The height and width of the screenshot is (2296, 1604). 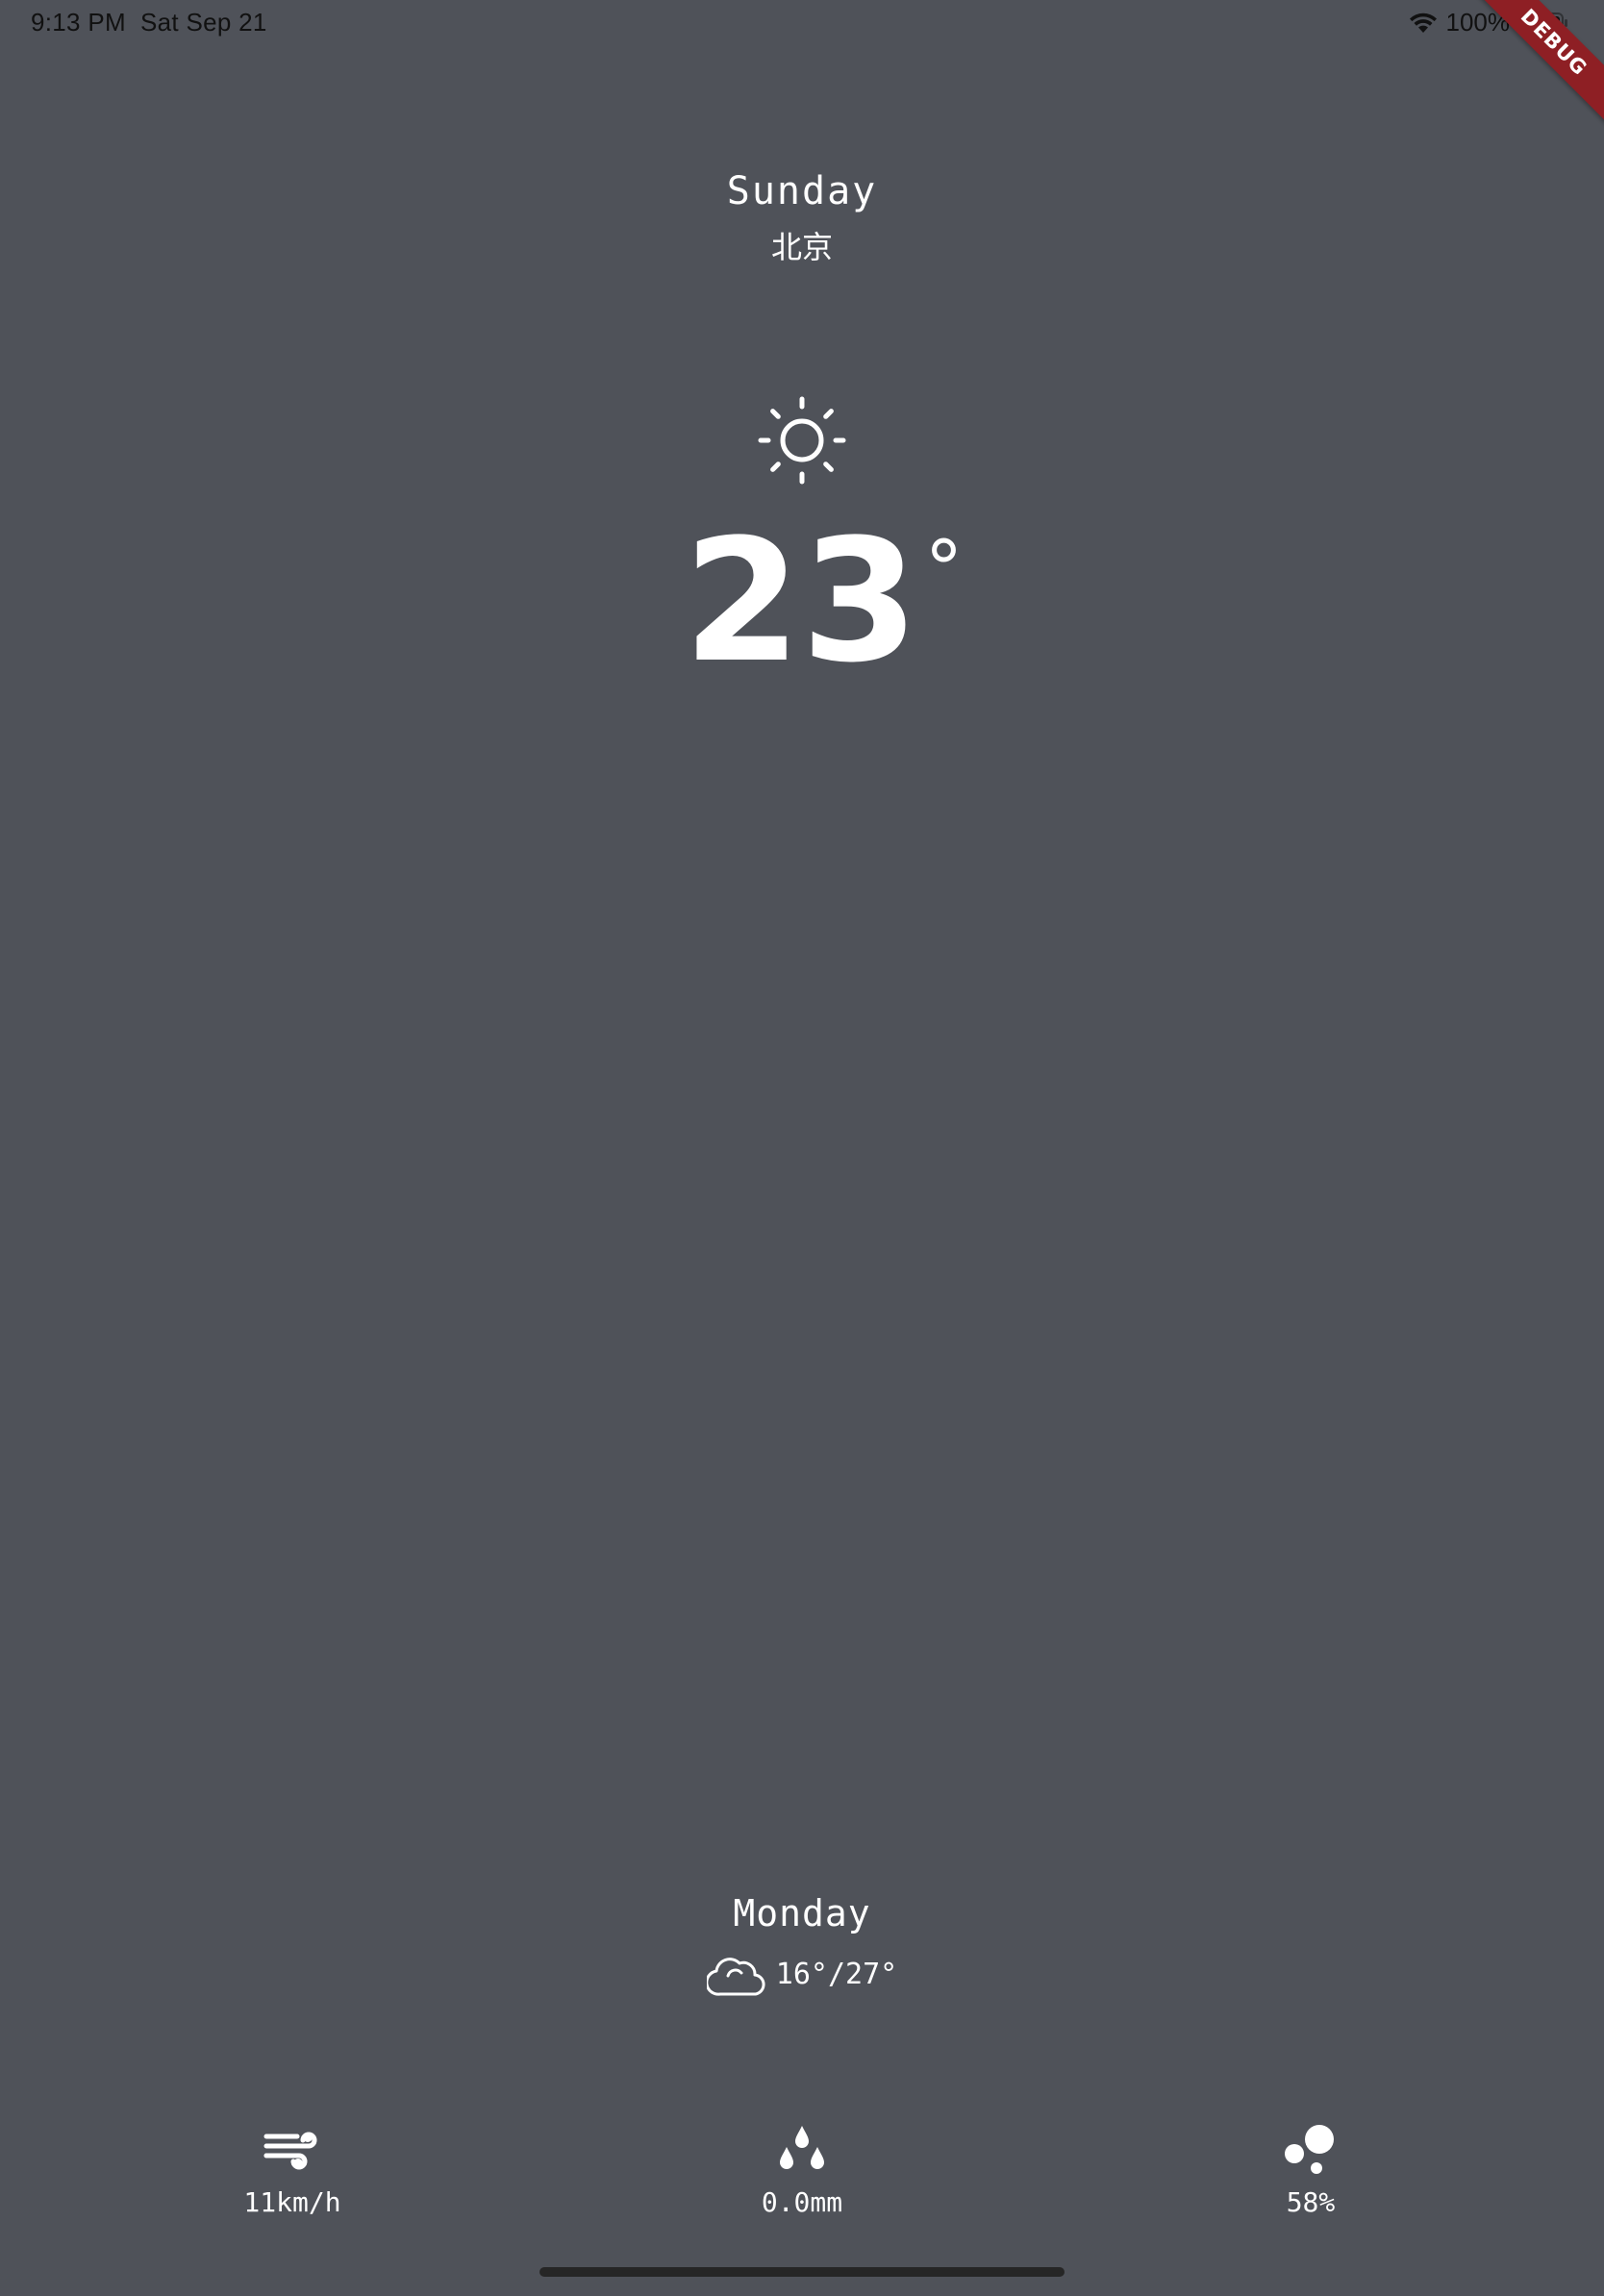 What do you see at coordinates (802, 22) in the screenshot?
I see `status-bar: 9:13 PM Sat Sep 21 100%` at bounding box center [802, 22].